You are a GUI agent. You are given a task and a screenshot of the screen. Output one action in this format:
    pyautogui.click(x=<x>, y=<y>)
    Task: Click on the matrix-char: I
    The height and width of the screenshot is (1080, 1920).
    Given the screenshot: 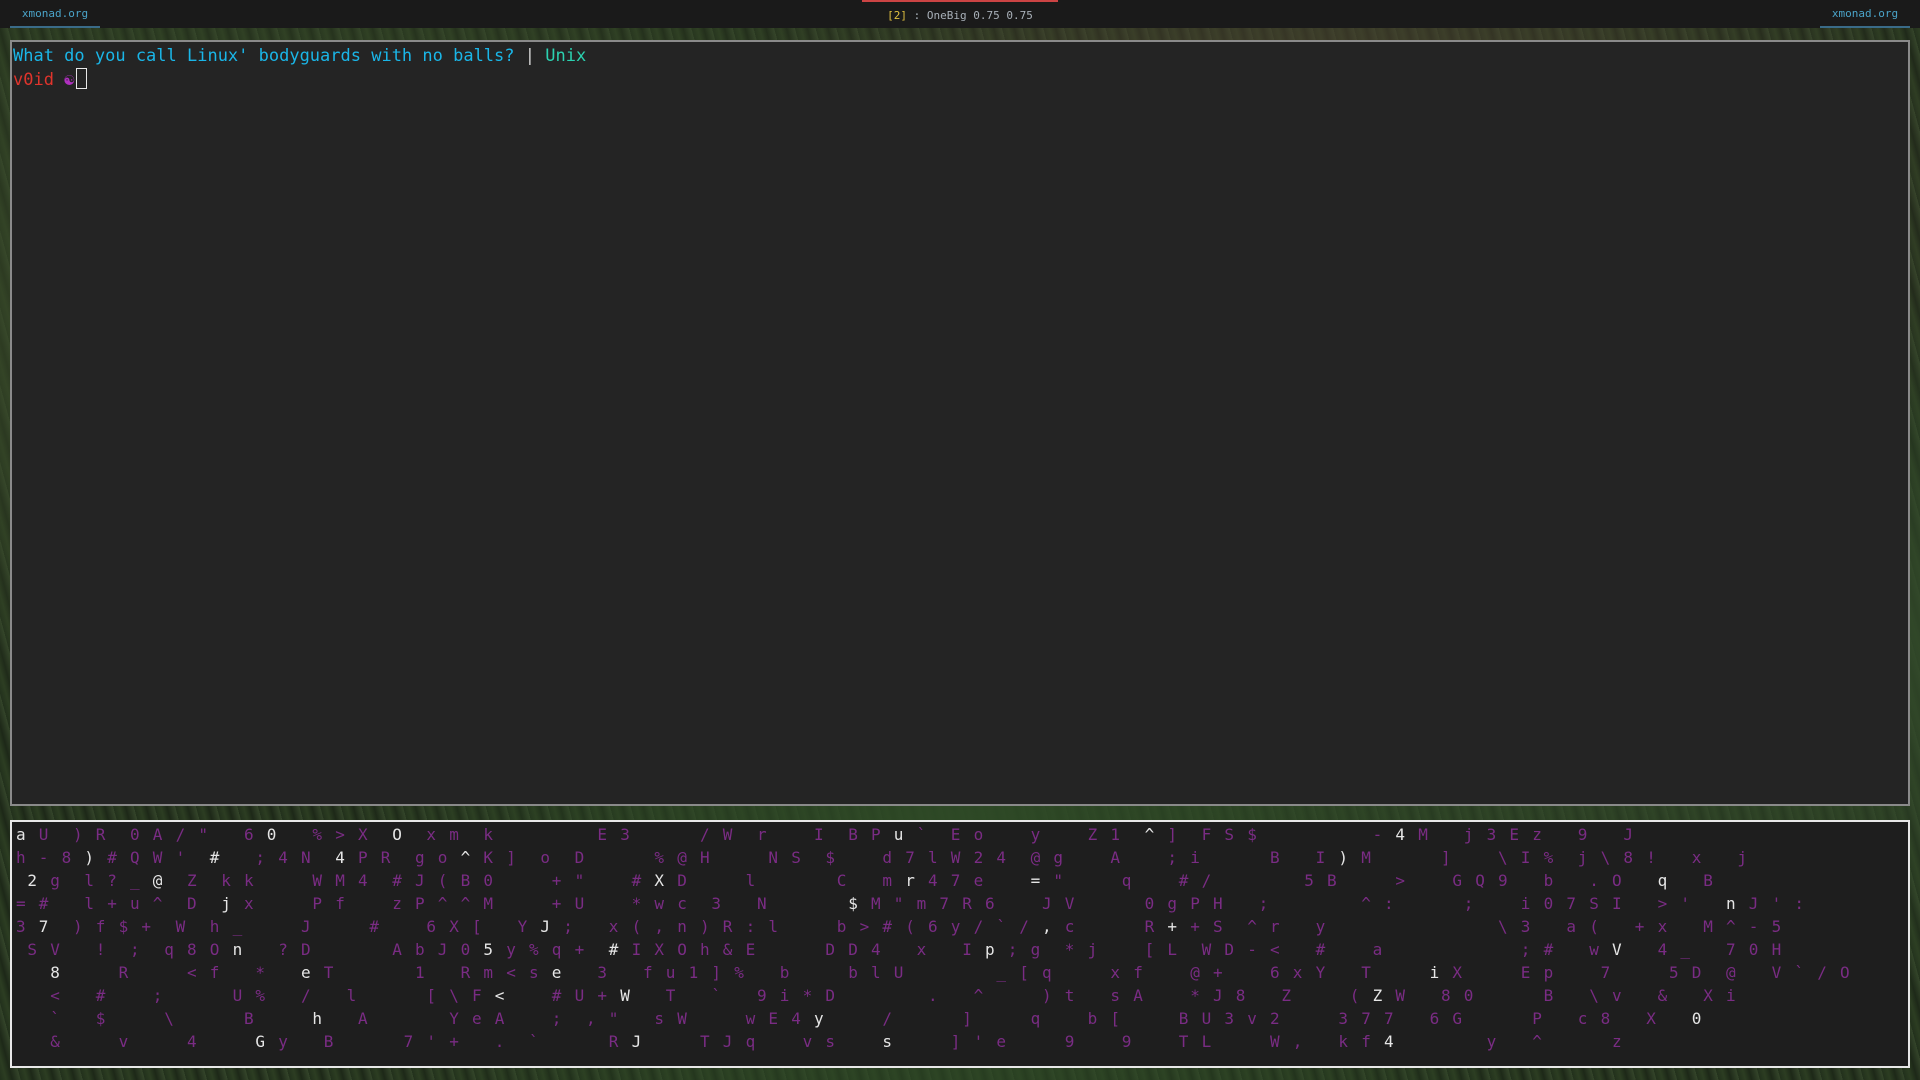 What is the action you would take?
    pyautogui.click(x=967, y=949)
    